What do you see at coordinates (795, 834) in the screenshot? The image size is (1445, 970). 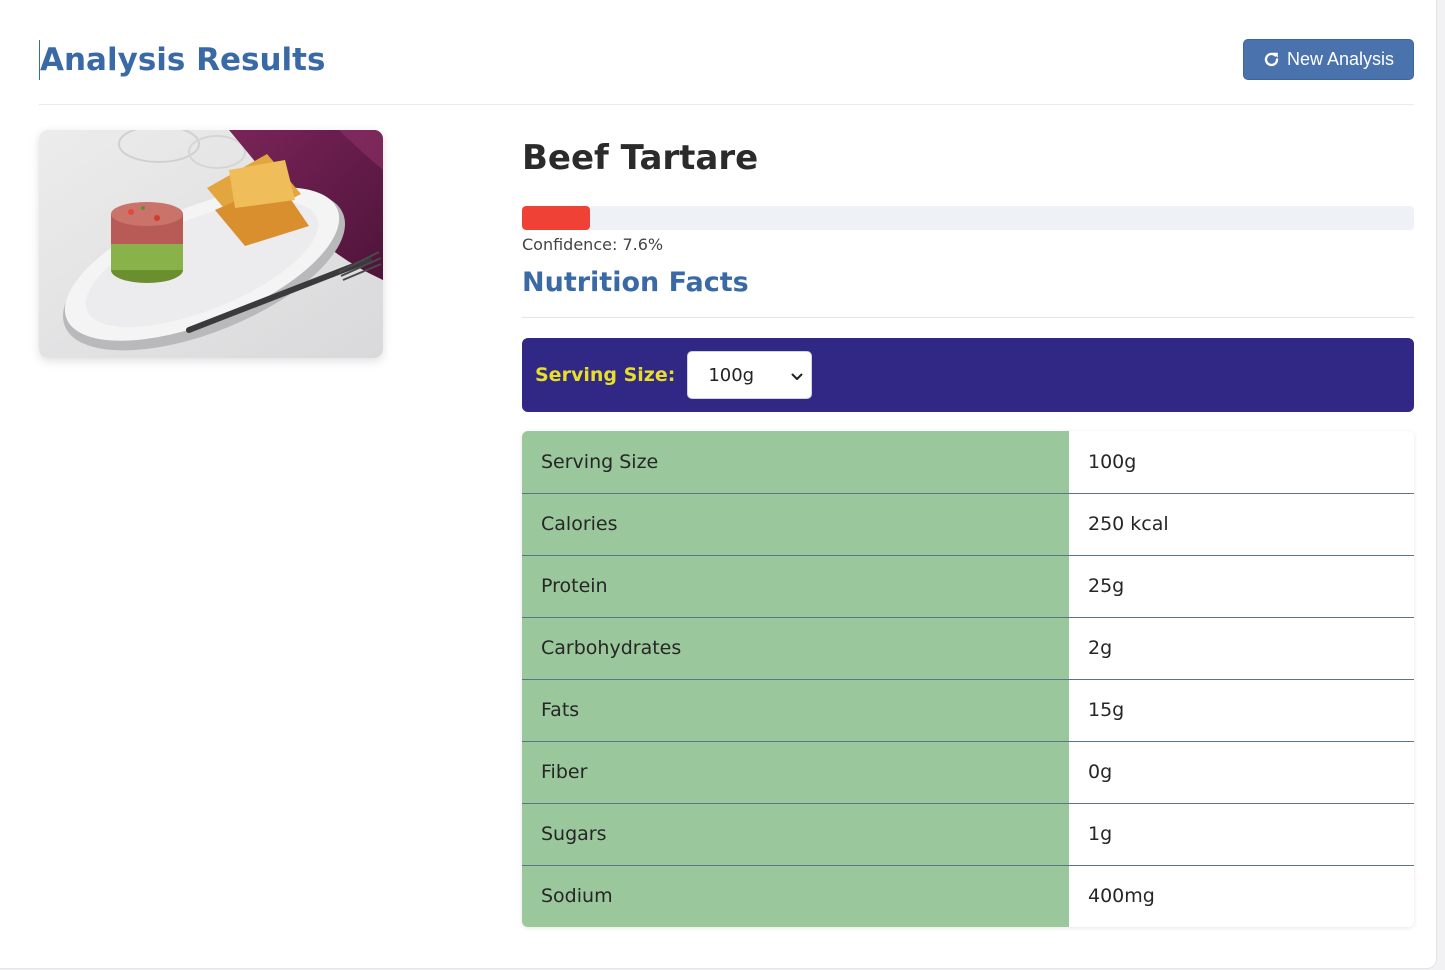 I see `nutrient-label: Sugars` at bounding box center [795, 834].